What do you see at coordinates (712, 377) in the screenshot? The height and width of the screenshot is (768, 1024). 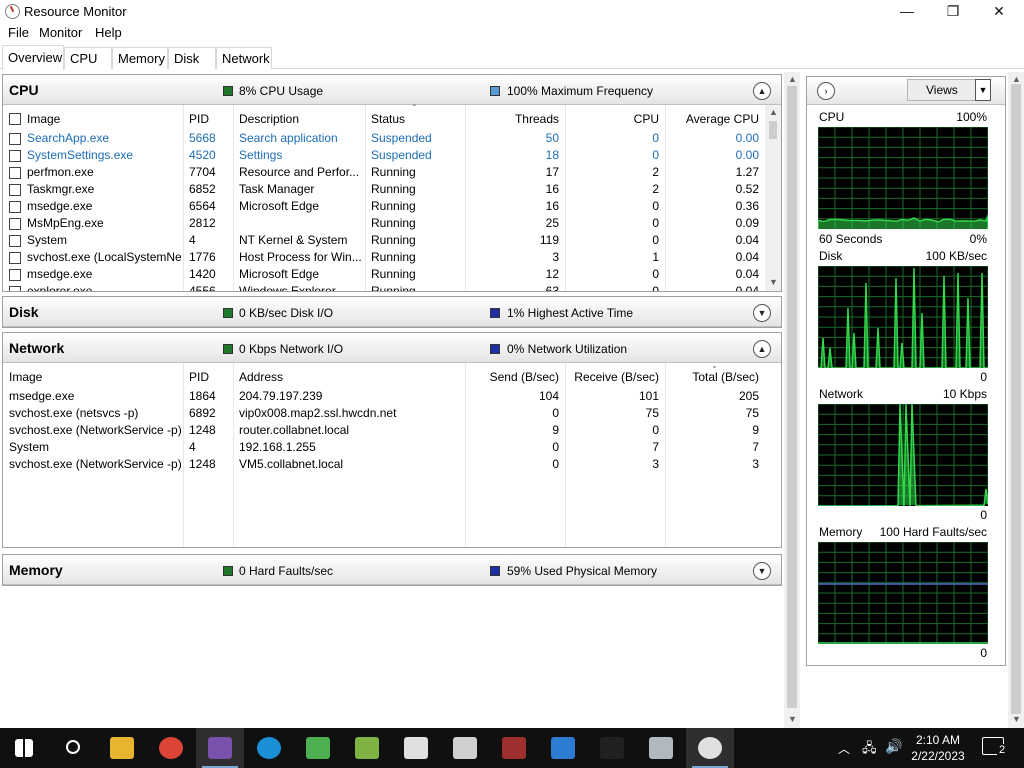 I see `col-total: Total (B/sec)` at bounding box center [712, 377].